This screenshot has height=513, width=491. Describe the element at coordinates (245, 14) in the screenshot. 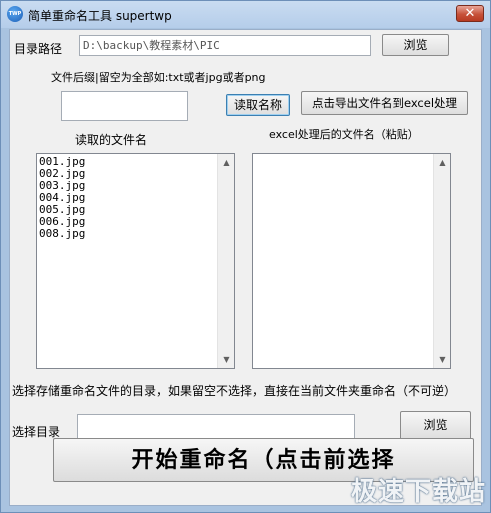

I see `title-bar: TWP 简单重命名工具 supertwp ✕` at that location.